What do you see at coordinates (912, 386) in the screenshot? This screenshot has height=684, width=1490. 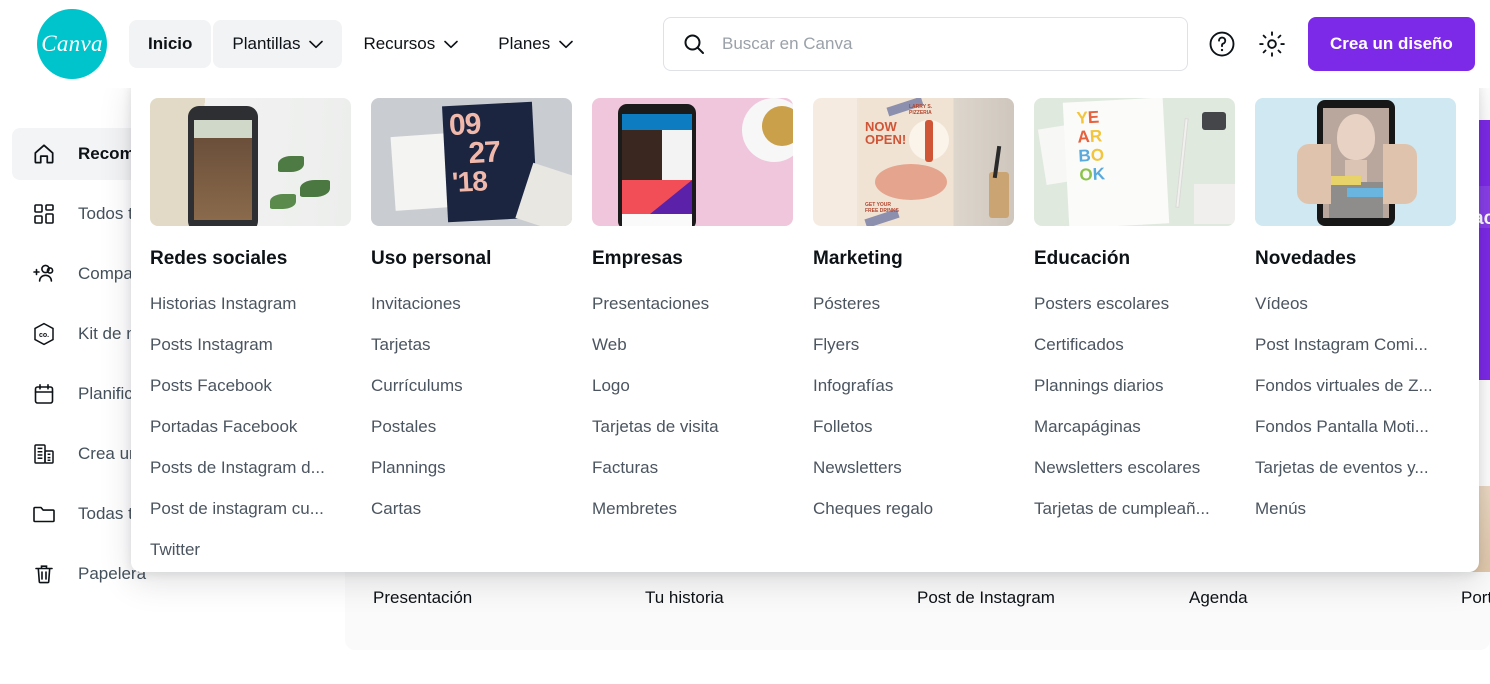 I see `menu-link: Infografías` at bounding box center [912, 386].